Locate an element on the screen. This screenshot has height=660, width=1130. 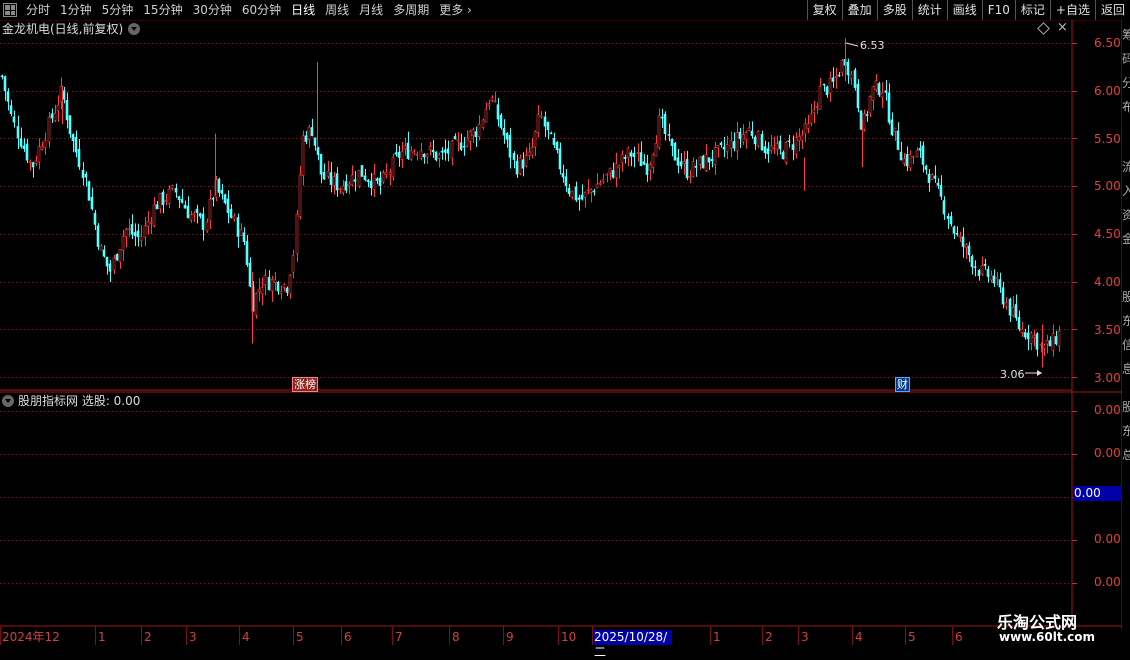
low-price-label: 3.06 is located at coordinates (1012, 374).